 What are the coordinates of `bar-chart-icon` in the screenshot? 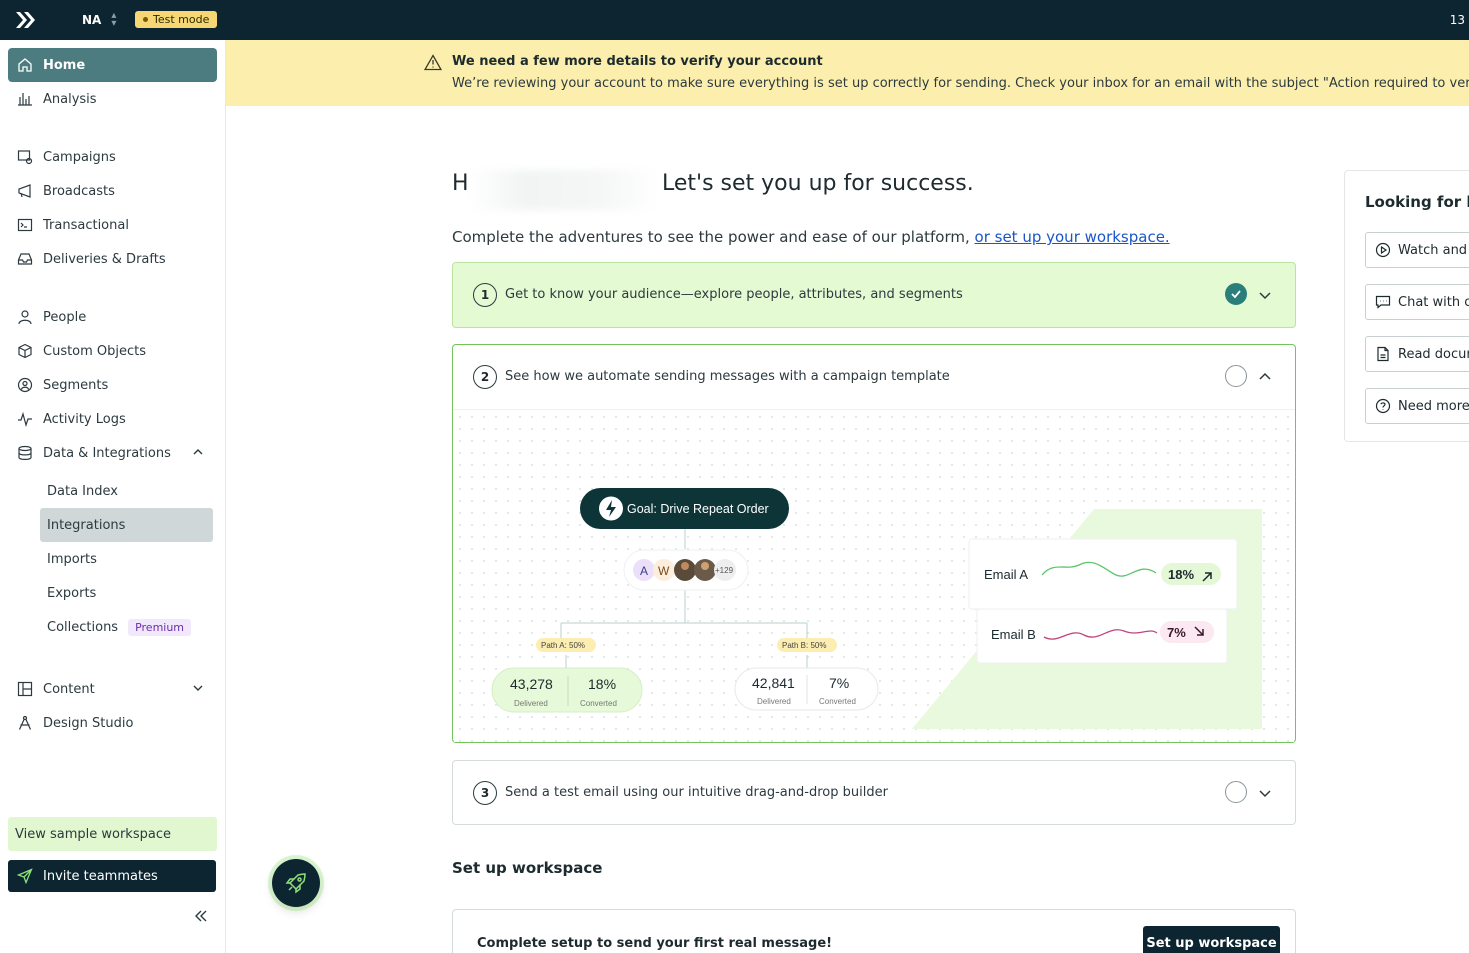 It's located at (25, 99).